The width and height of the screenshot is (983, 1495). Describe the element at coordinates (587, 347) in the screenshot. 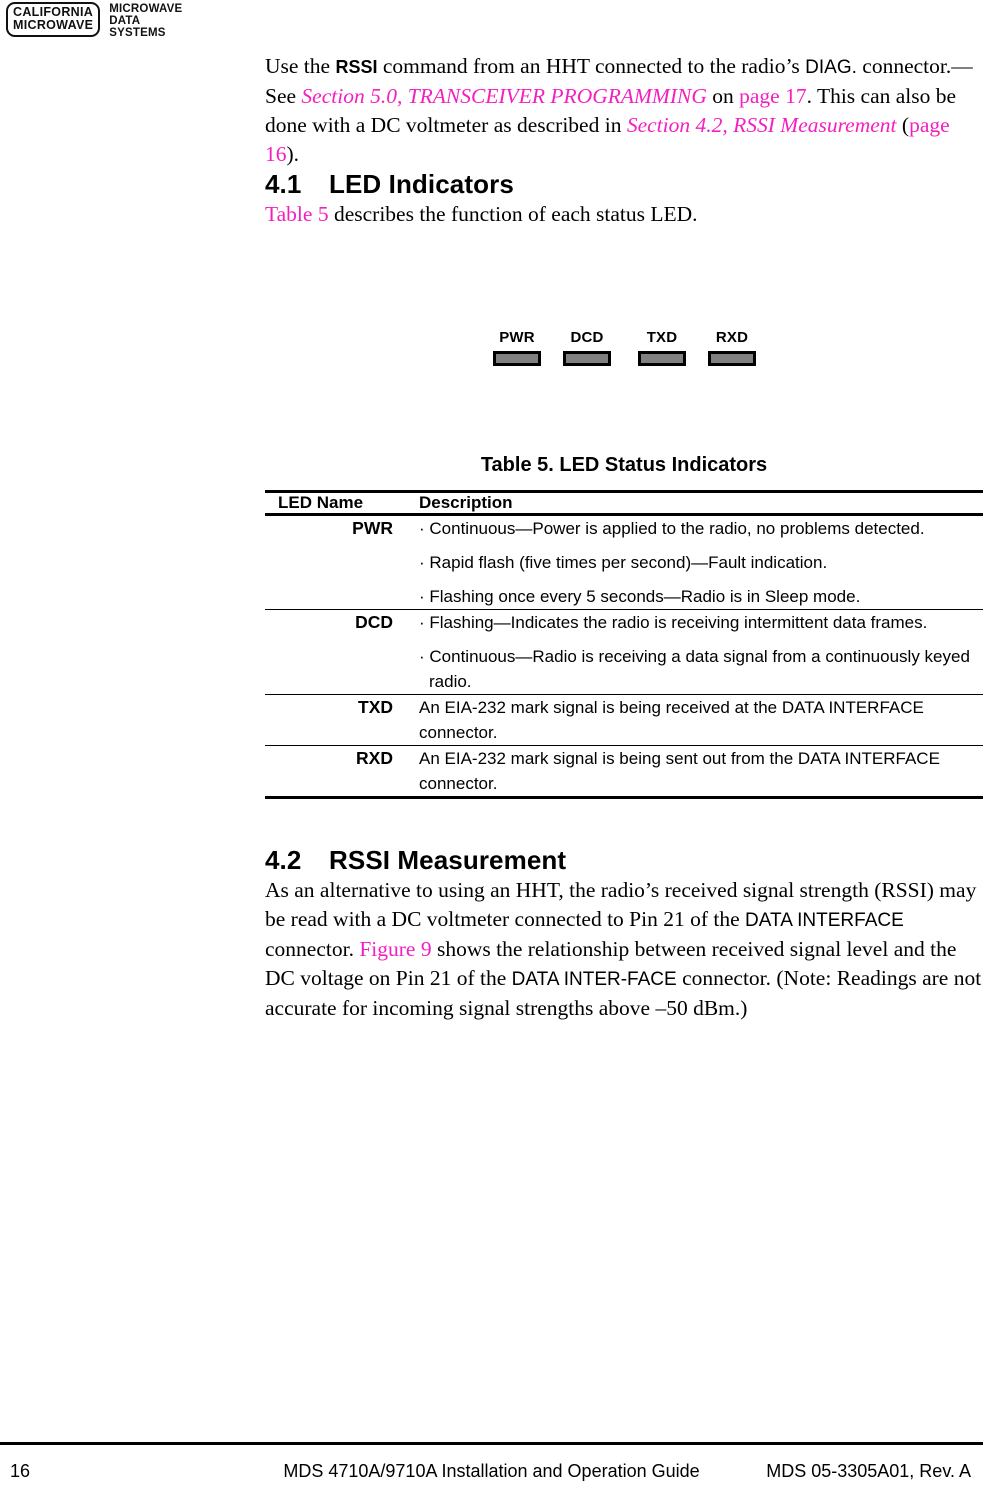

I see `led-indicator-dcd: DCD` at that location.